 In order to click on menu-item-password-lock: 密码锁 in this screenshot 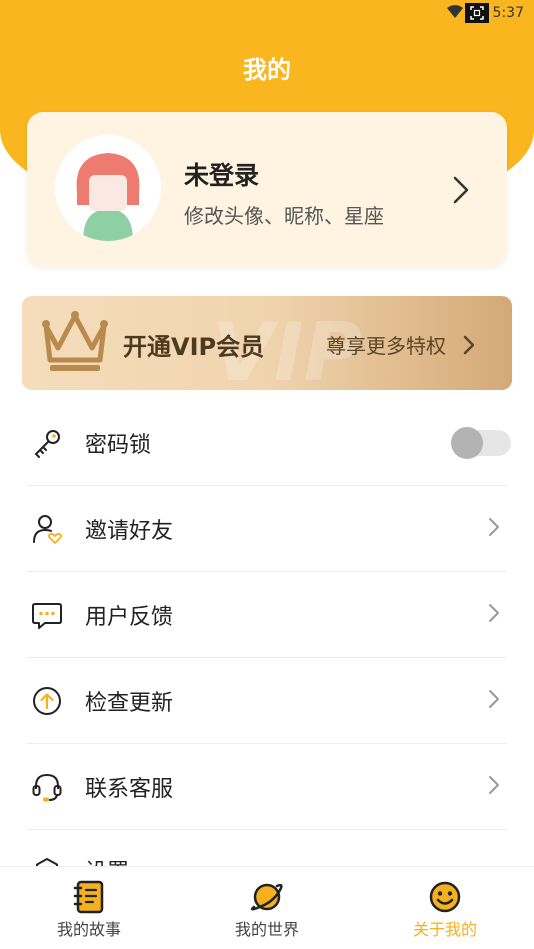, I will do `click(269, 443)`.